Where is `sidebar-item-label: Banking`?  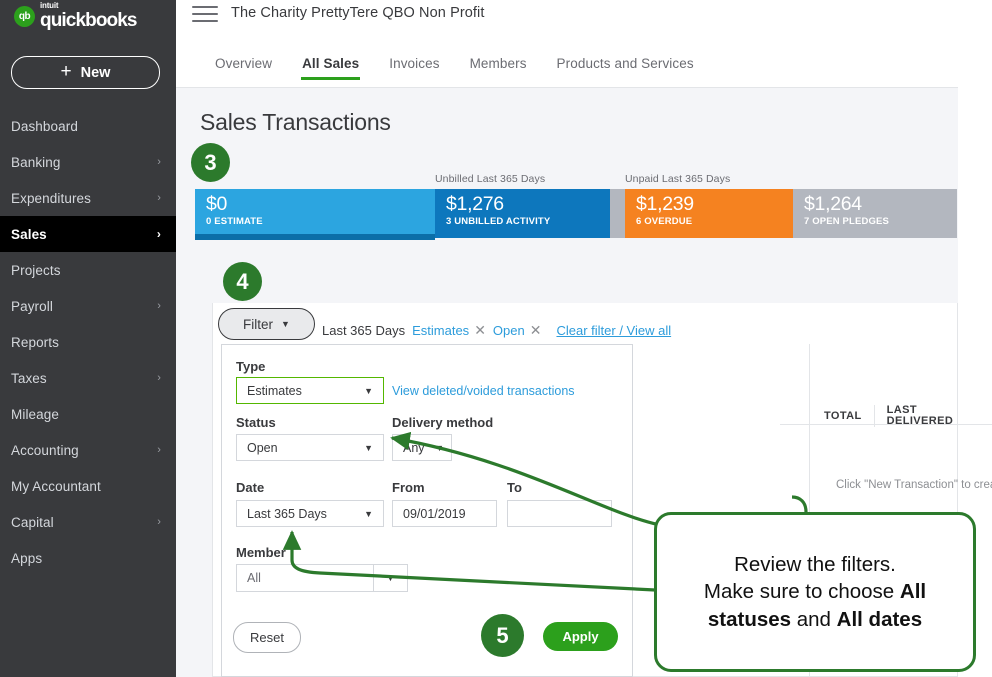 sidebar-item-label: Banking is located at coordinates (36, 162).